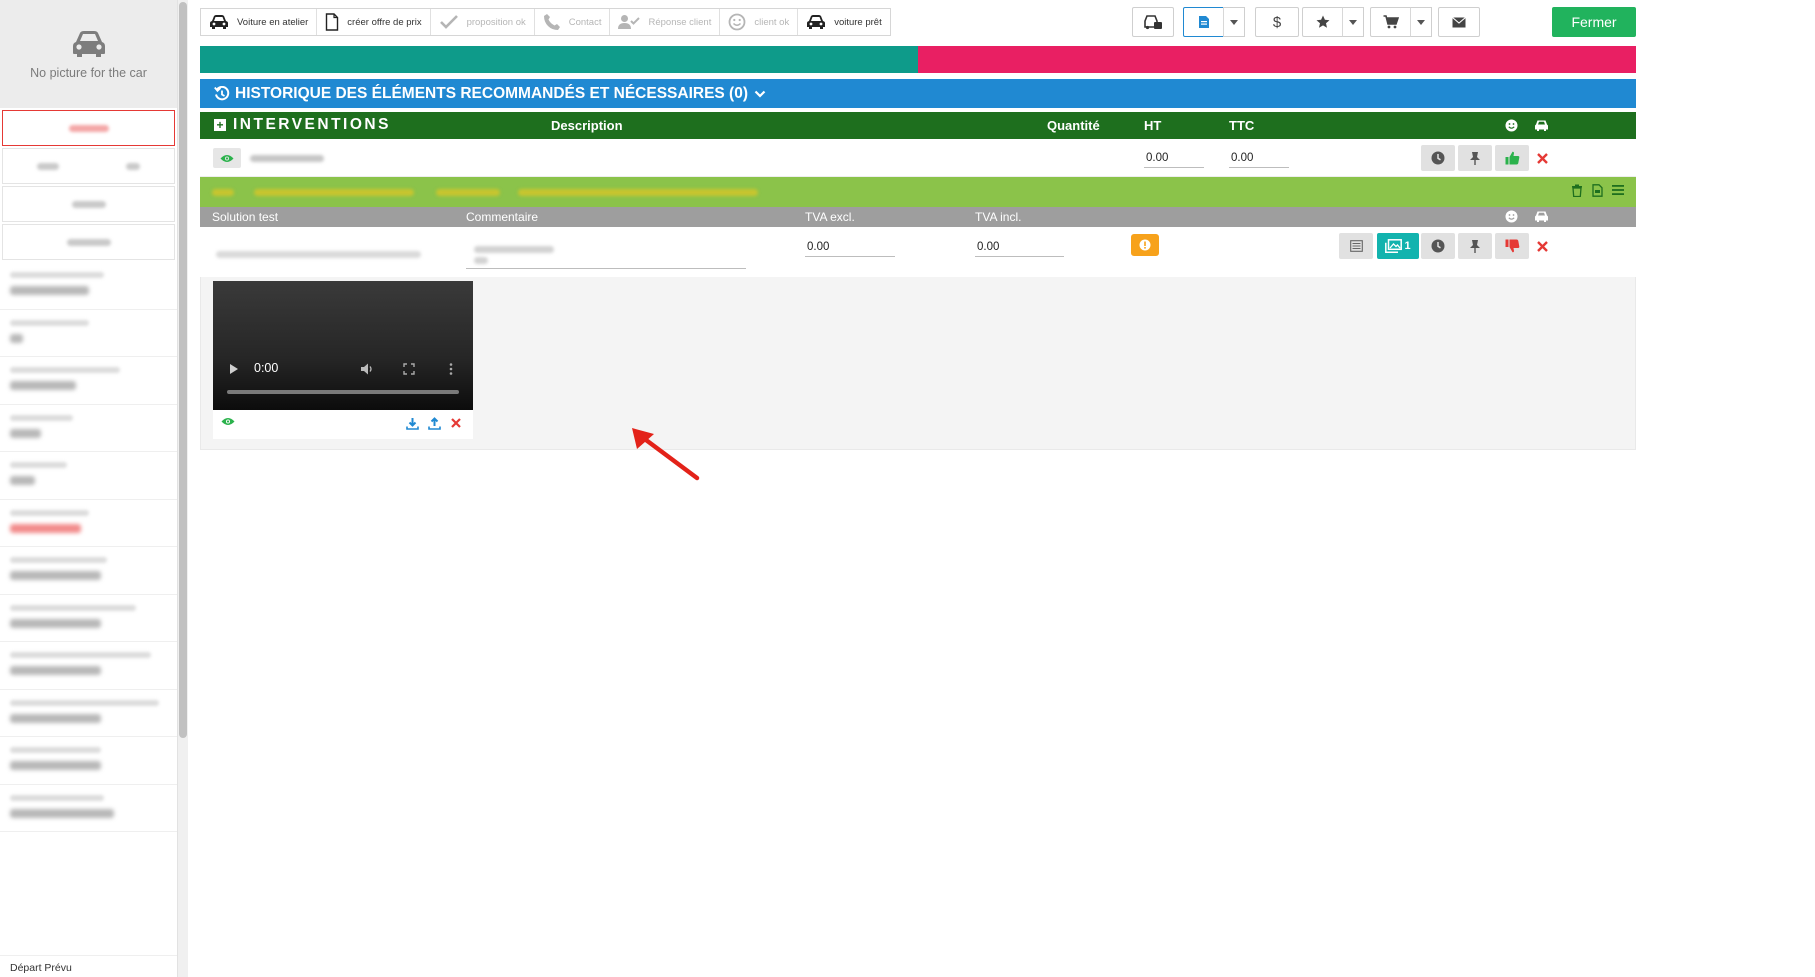 Image resolution: width=1815 pixels, height=977 pixels. I want to click on sidebar-highlight-box, so click(88, 128).